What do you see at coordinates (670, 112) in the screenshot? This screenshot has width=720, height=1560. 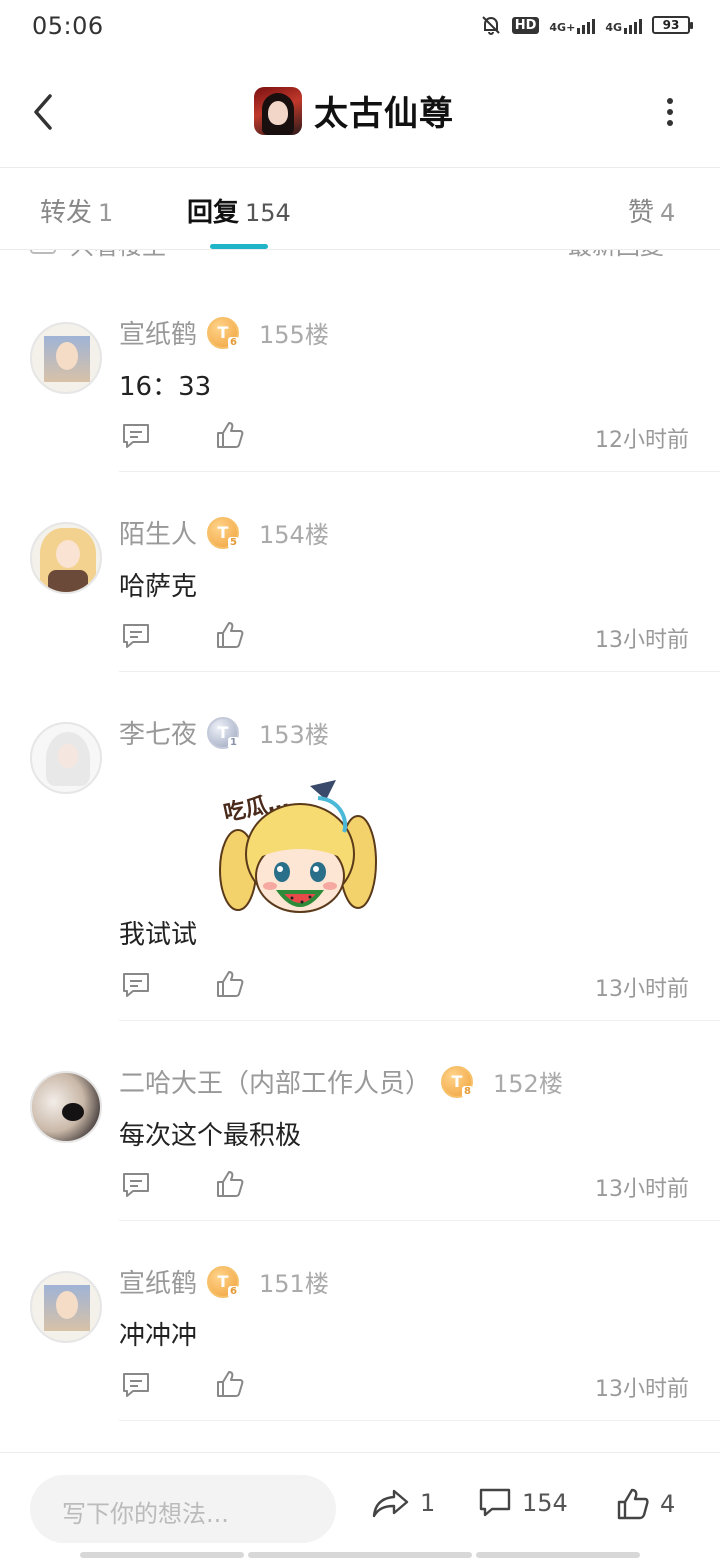 I see `more-options-icon` at bounding box center [670, 112].